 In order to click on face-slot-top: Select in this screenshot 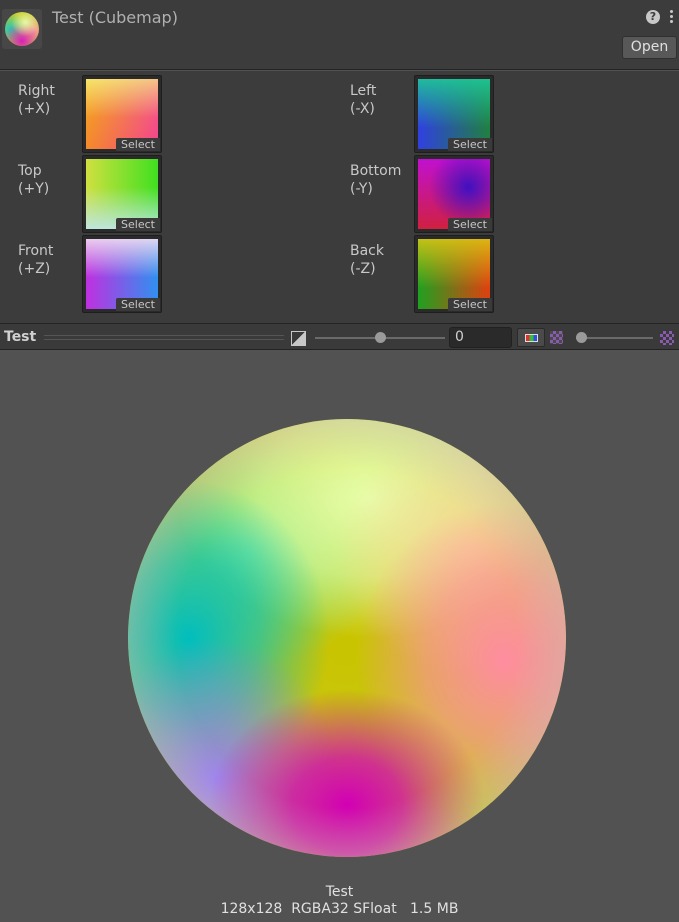, I will do `click(122, 194)`.